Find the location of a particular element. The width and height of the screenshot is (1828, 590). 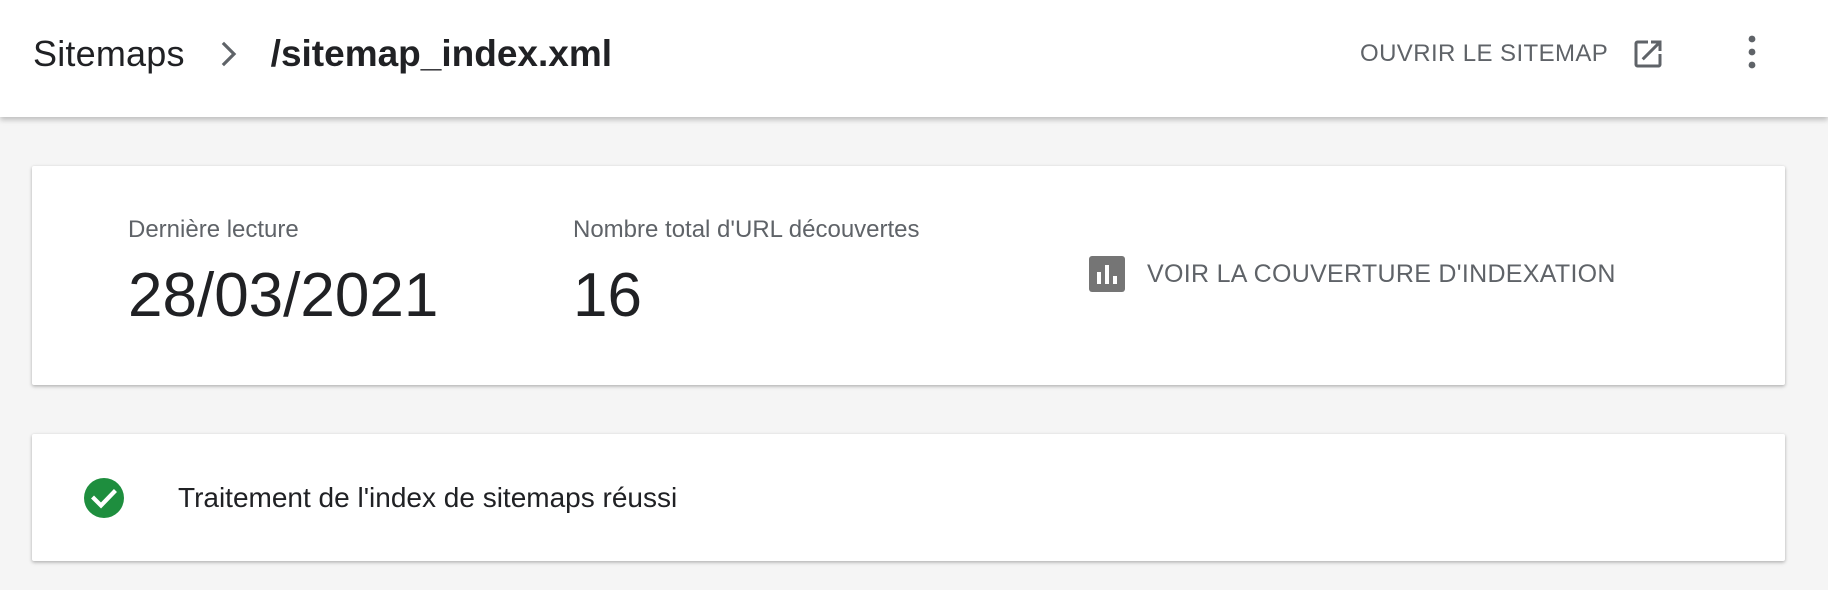

last-read-stat: Dernière lecture 28/03/2021 is located at coordinates (283, 273).